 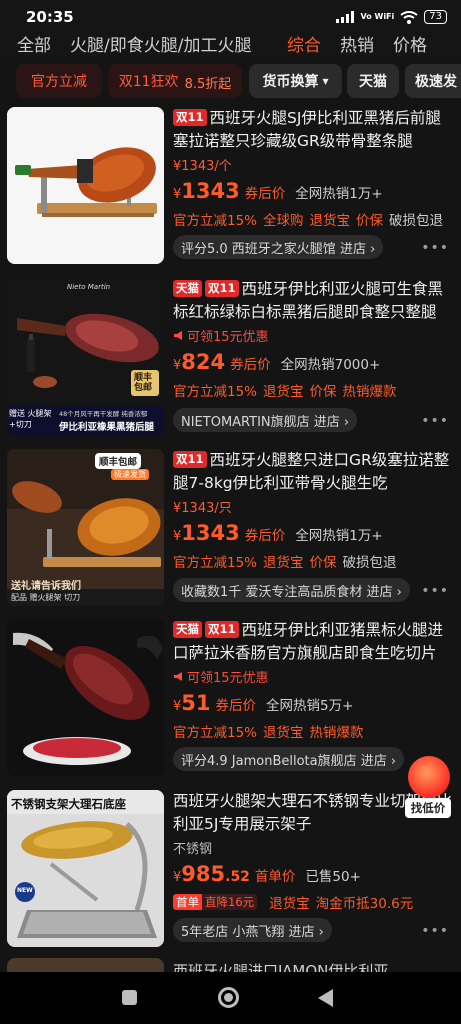 What do you see at coordinates (178, 676) in the screenshot?
I see `megaphone-icon` at bounding box center [178, 676].